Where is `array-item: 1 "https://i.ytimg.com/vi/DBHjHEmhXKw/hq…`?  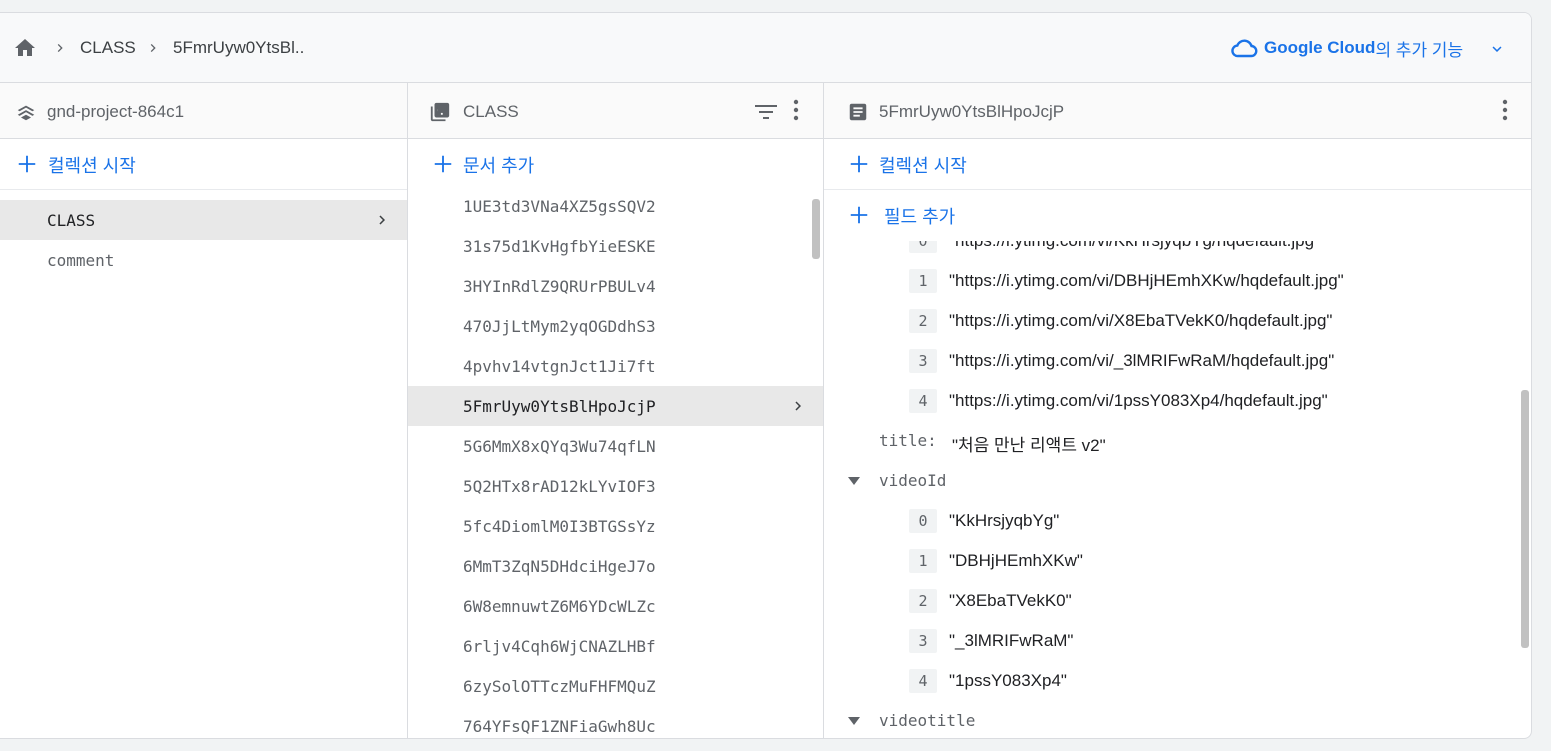 array-item: 1 "https://i.ytimg.com/vi/DBHjHEmhXKw/hq… is located at coordinates (1177, 281).